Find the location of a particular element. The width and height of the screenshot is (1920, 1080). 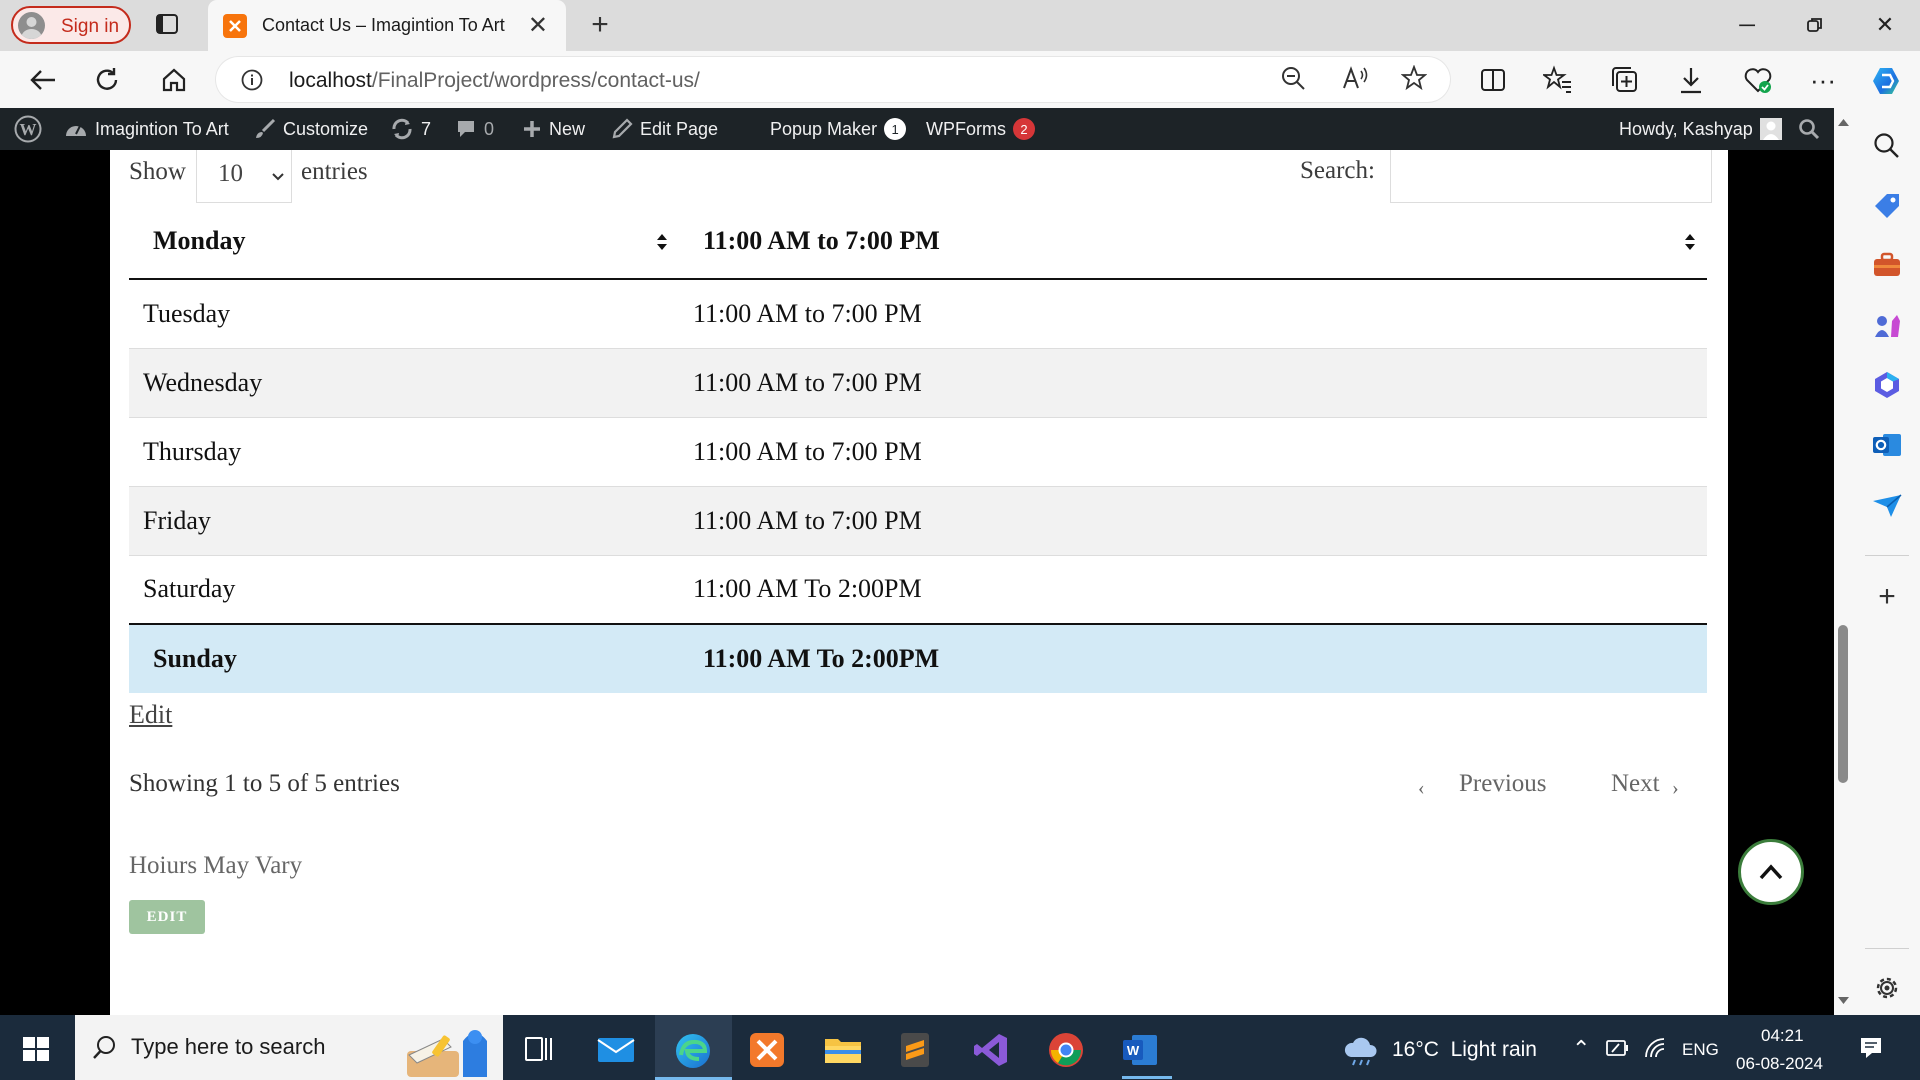

shopping-tag-icon is located at coordinates (1887, 206).